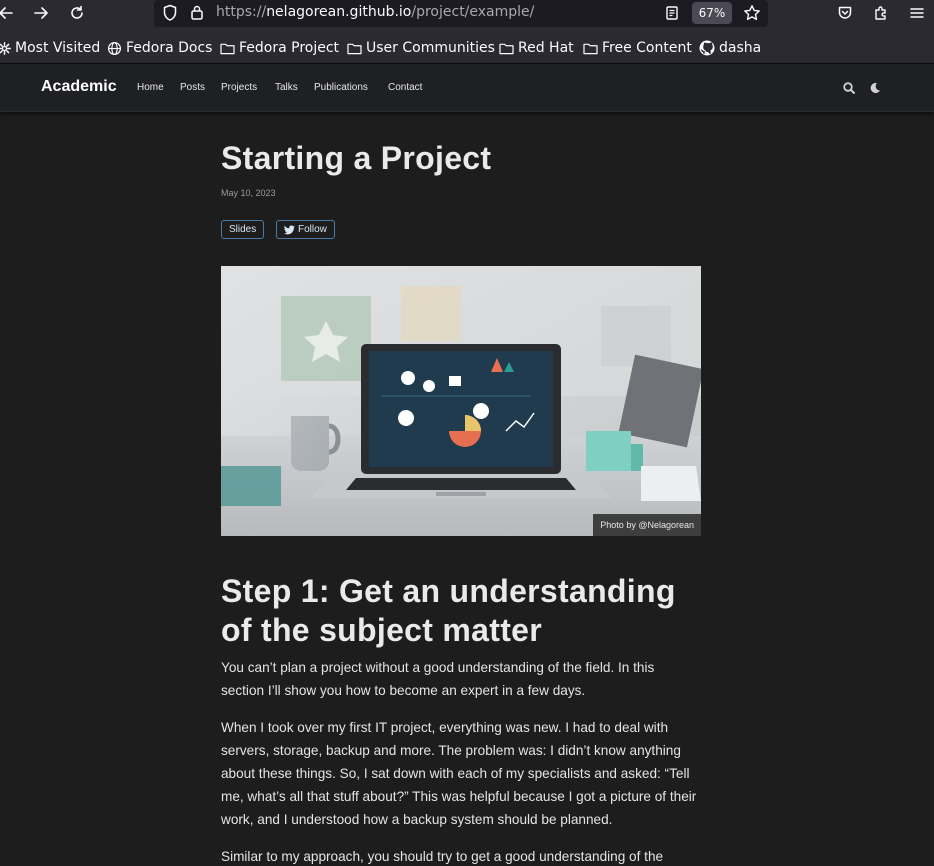  I want to click on site-brand: Academic, so click(79, 87).